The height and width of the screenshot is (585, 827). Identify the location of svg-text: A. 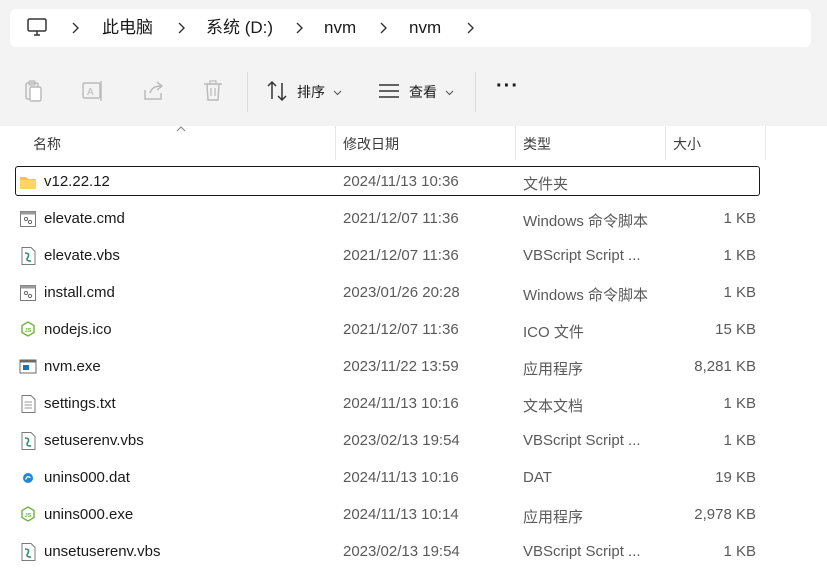
(90, 92).